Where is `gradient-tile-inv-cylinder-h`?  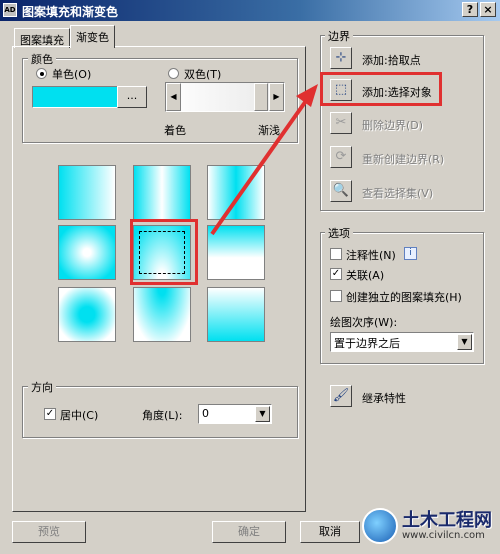
gradient-tile-inv-cylinder-h is located at coordinates (236, 192).